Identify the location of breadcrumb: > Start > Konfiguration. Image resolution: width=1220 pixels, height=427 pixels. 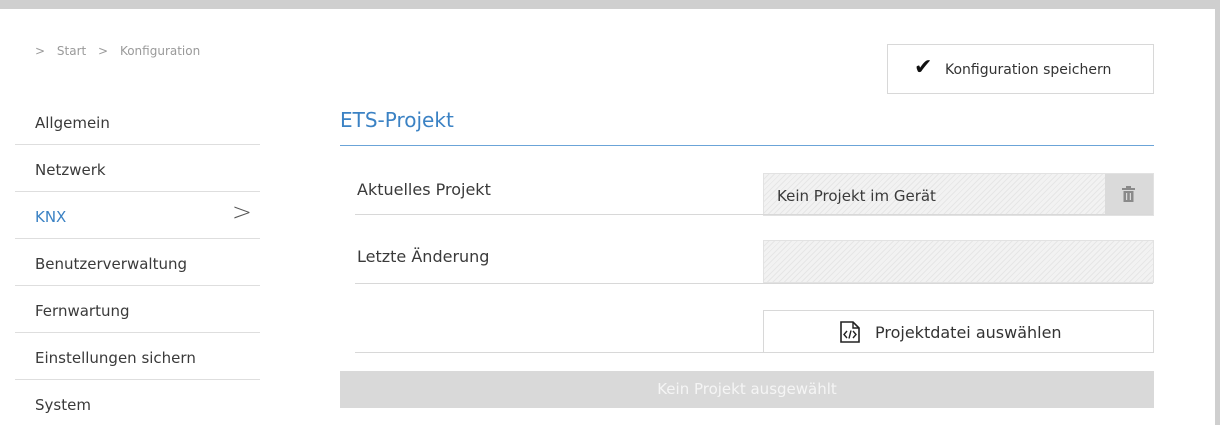
(121, 51).